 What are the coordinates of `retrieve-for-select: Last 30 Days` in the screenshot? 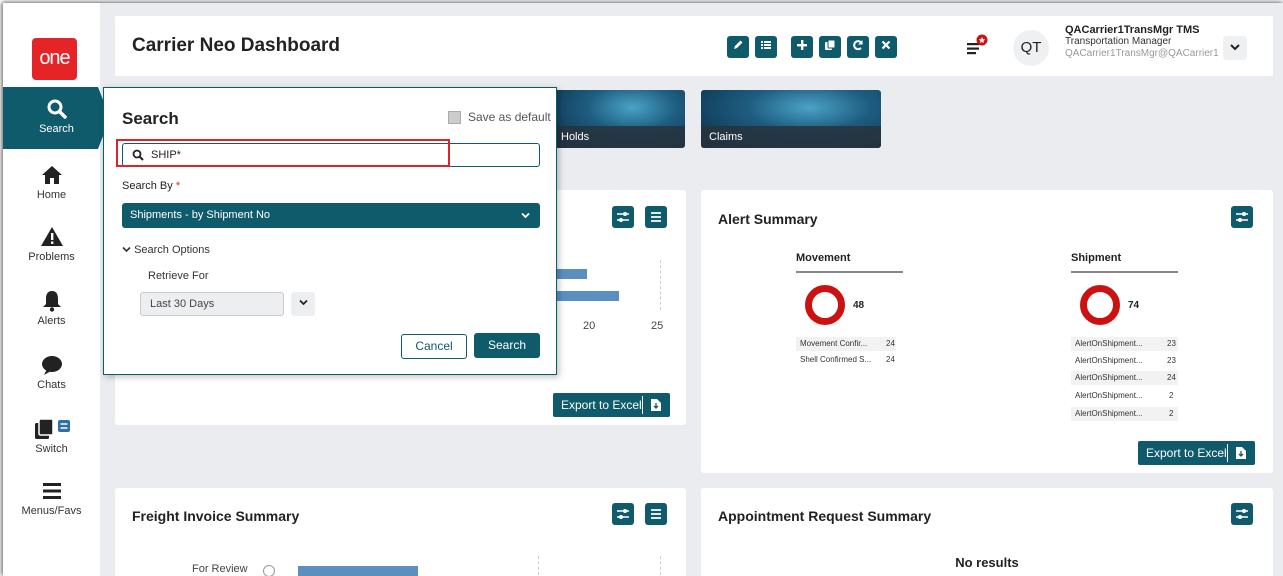 It's located at (212, 304).